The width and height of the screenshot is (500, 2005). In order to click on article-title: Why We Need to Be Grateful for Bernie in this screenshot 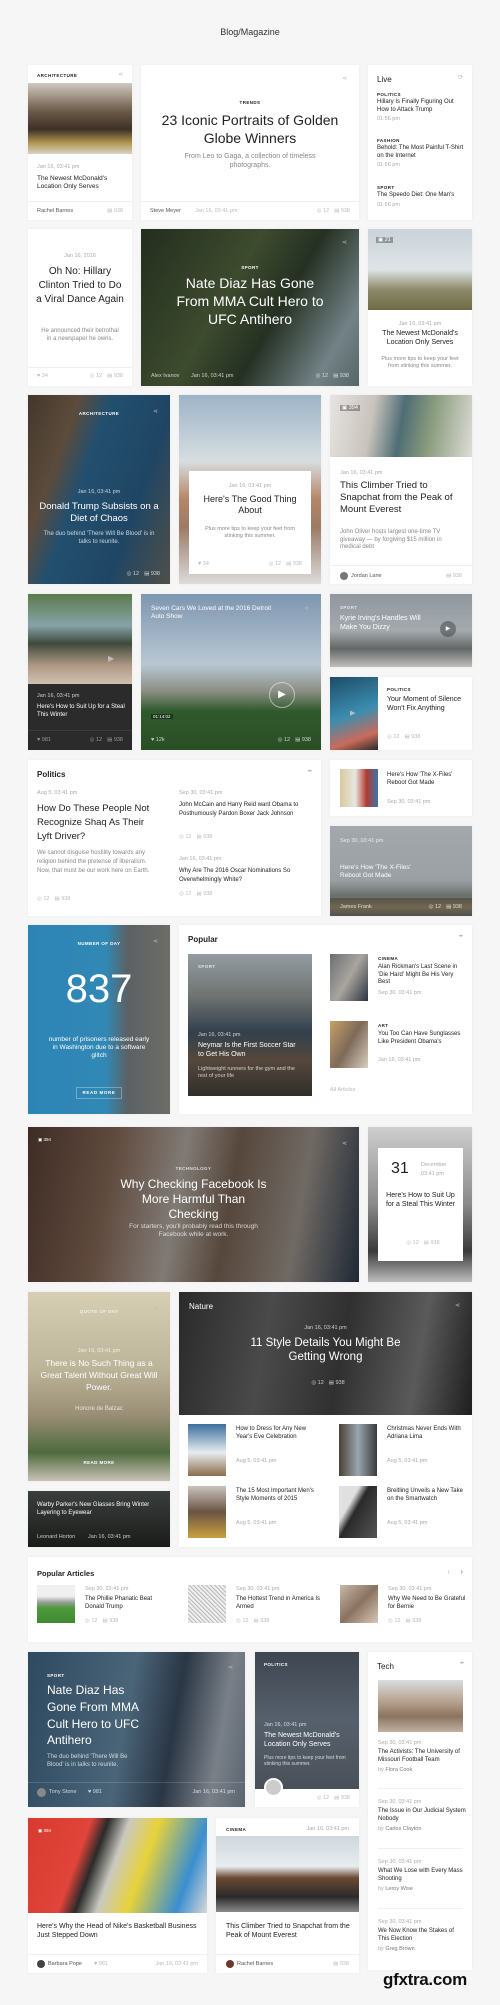, I will do `click(428, 1603)`.